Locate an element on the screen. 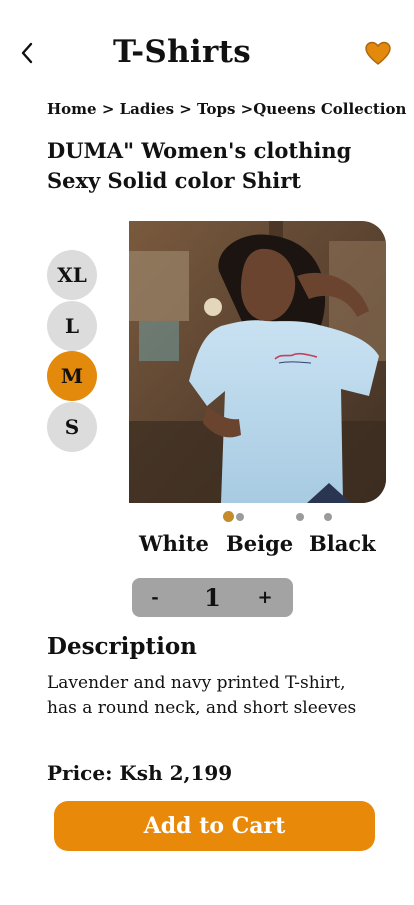 This screenshot has width=414, height=905. size-label: XL is located at coordinates (72, 275).